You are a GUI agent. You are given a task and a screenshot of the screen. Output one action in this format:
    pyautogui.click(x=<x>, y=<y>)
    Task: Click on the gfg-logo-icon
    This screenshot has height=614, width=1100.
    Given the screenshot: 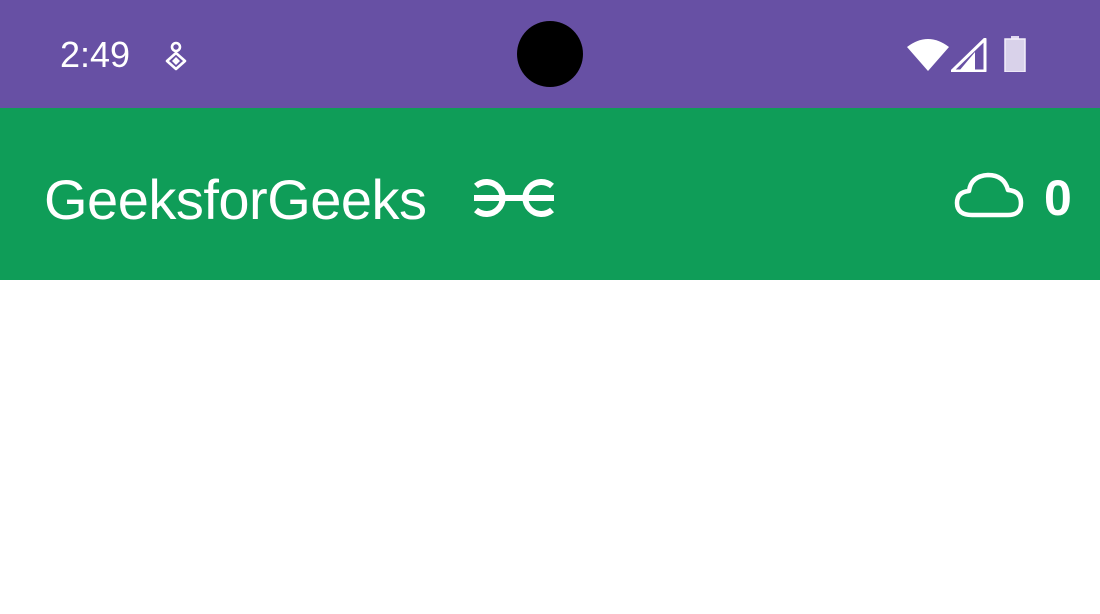 What is the action you would take?
    pyautogui.click(x=514, y=198)
    